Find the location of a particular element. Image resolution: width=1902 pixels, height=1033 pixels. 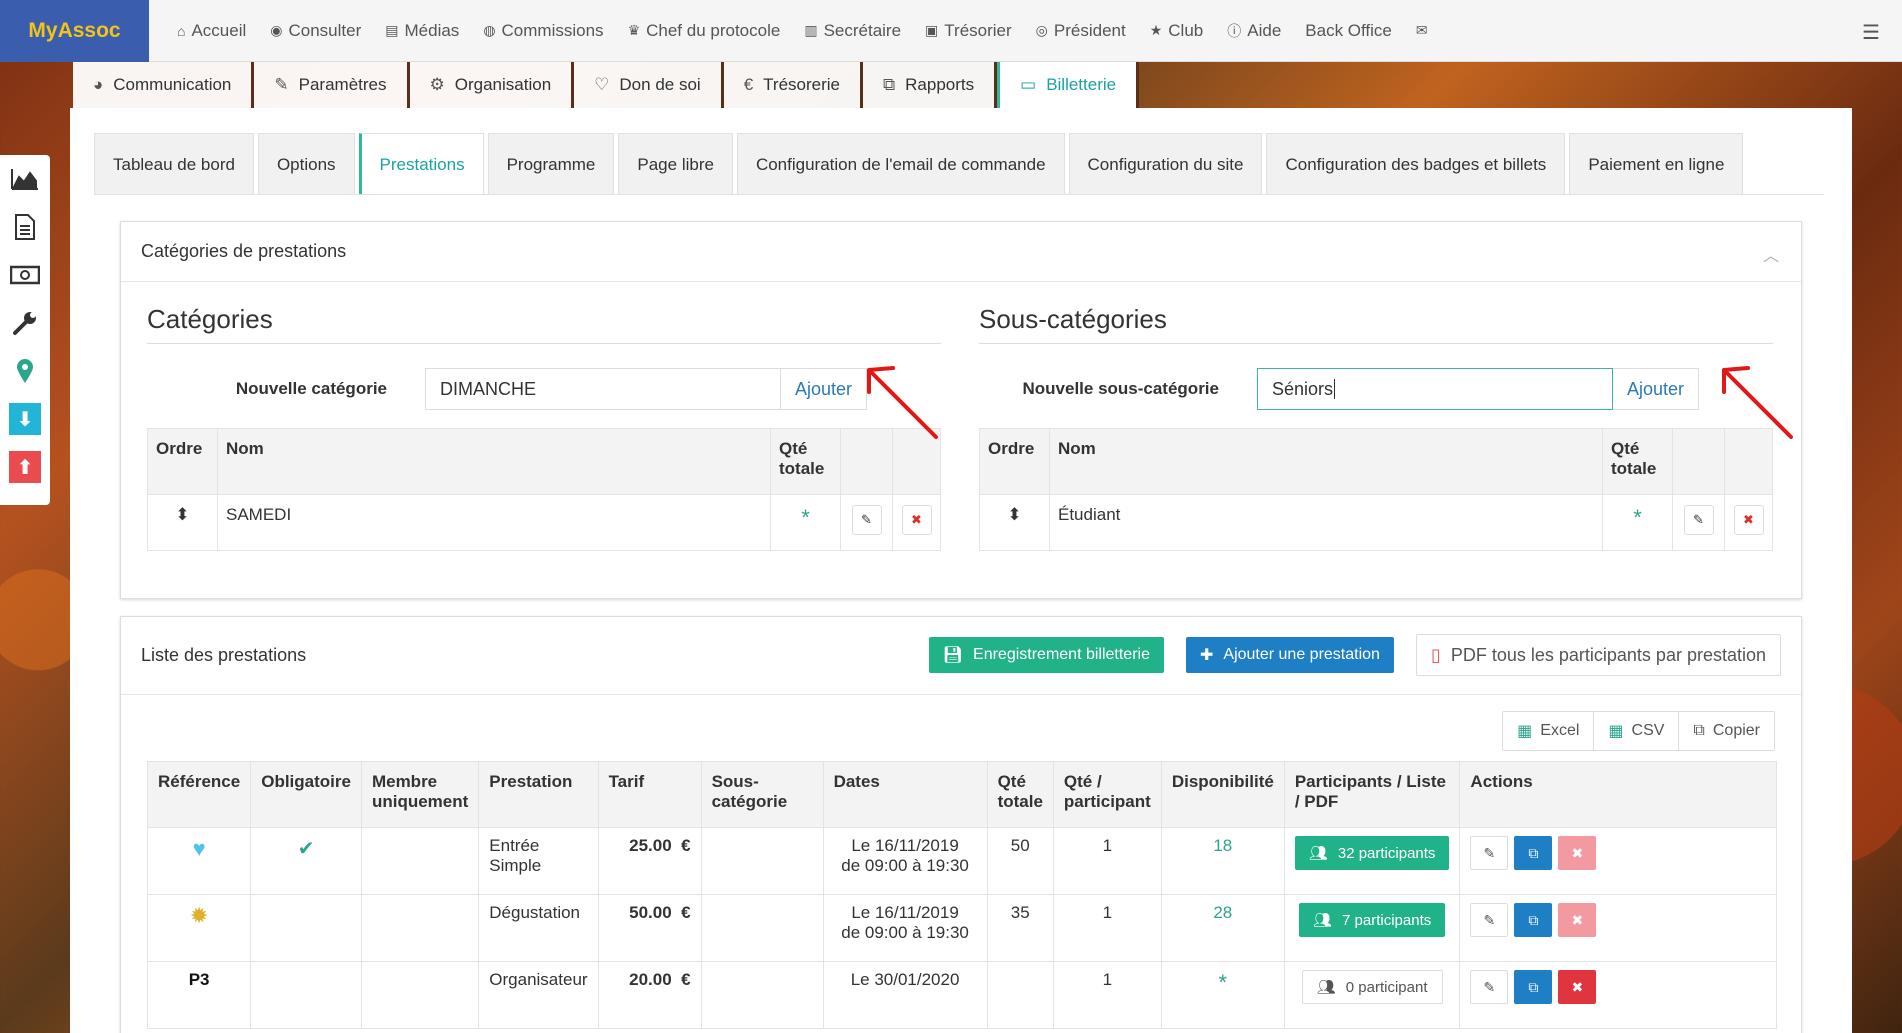

new-subcategory-label: Nouvelle sous-catégorie is located at coordinates (1120, 388).